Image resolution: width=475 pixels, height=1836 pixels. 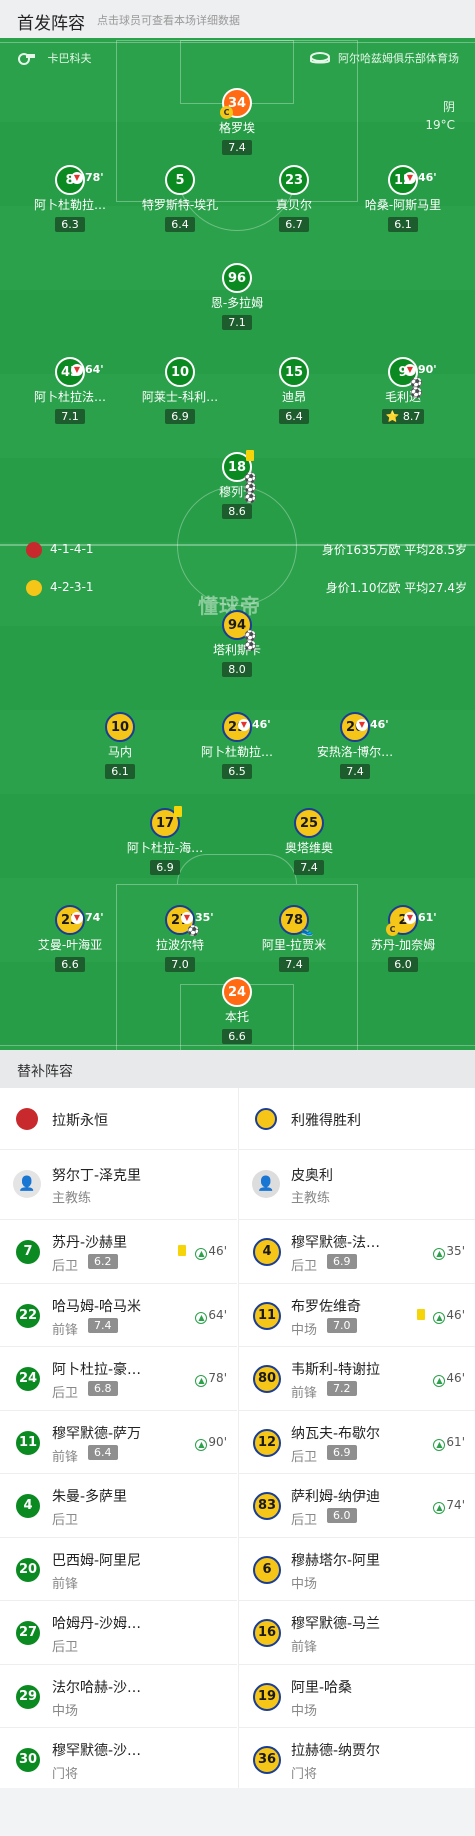 I want to click on player-home-8: 8 ▼ 78' 阿卜杜勒拉… 6.3, so click(x=70, y=198).